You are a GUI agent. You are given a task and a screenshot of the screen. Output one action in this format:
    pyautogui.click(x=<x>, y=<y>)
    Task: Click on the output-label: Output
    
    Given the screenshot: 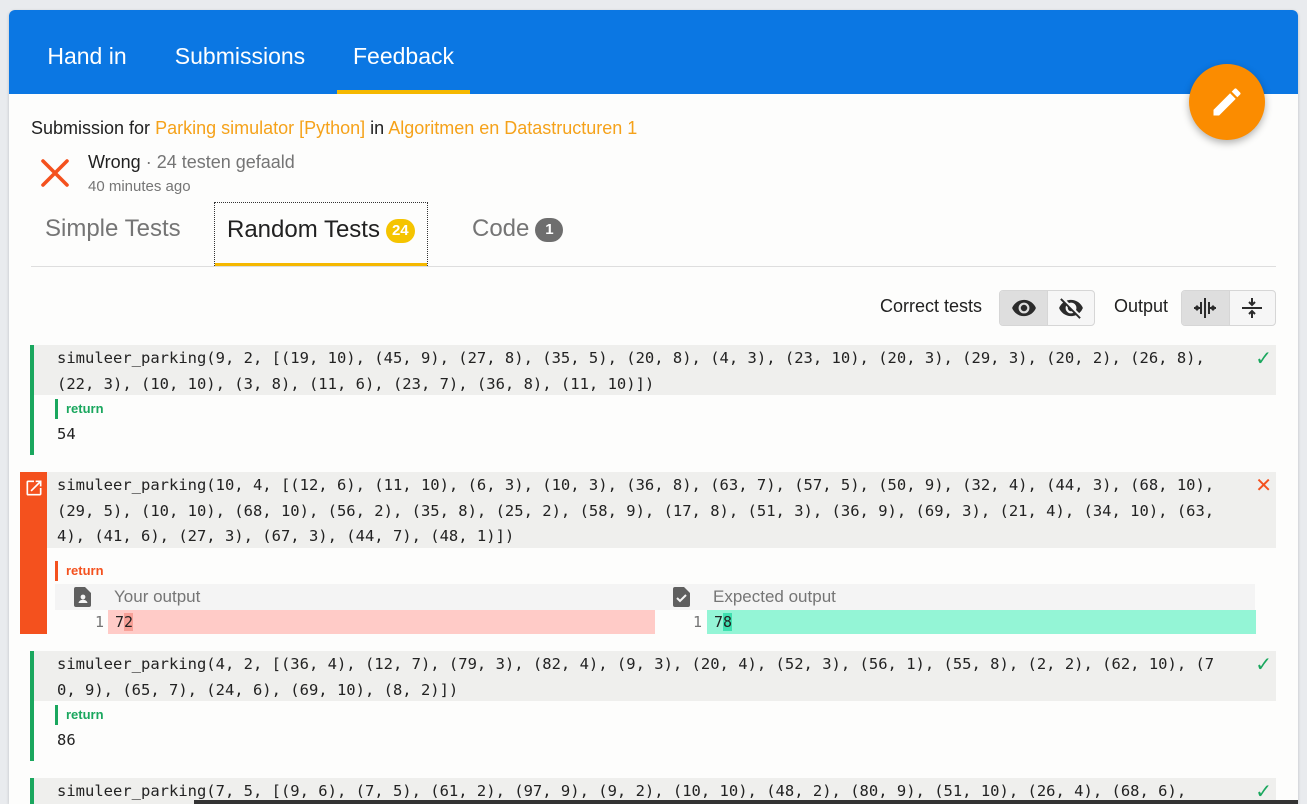 What is the action you would take?
    pyautogui.click(x=1141, y=306)
    